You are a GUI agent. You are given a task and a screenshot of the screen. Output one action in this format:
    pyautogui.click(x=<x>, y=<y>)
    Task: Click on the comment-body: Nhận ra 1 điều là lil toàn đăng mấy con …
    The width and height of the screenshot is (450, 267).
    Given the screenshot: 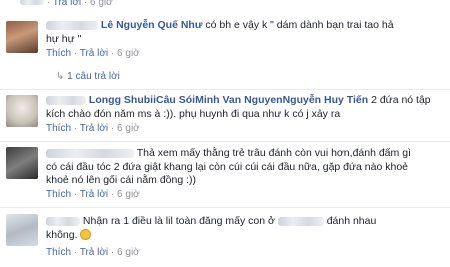 What is the action you would take?
    pyautogui.click(x=246, y=228)
    